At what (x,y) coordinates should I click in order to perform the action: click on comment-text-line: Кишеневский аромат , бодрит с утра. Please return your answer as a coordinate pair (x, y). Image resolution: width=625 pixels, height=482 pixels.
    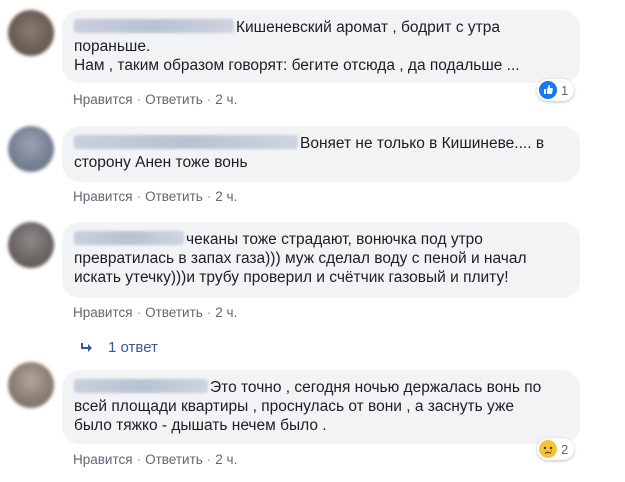
    Looking at the image, I should click on (368, 27).